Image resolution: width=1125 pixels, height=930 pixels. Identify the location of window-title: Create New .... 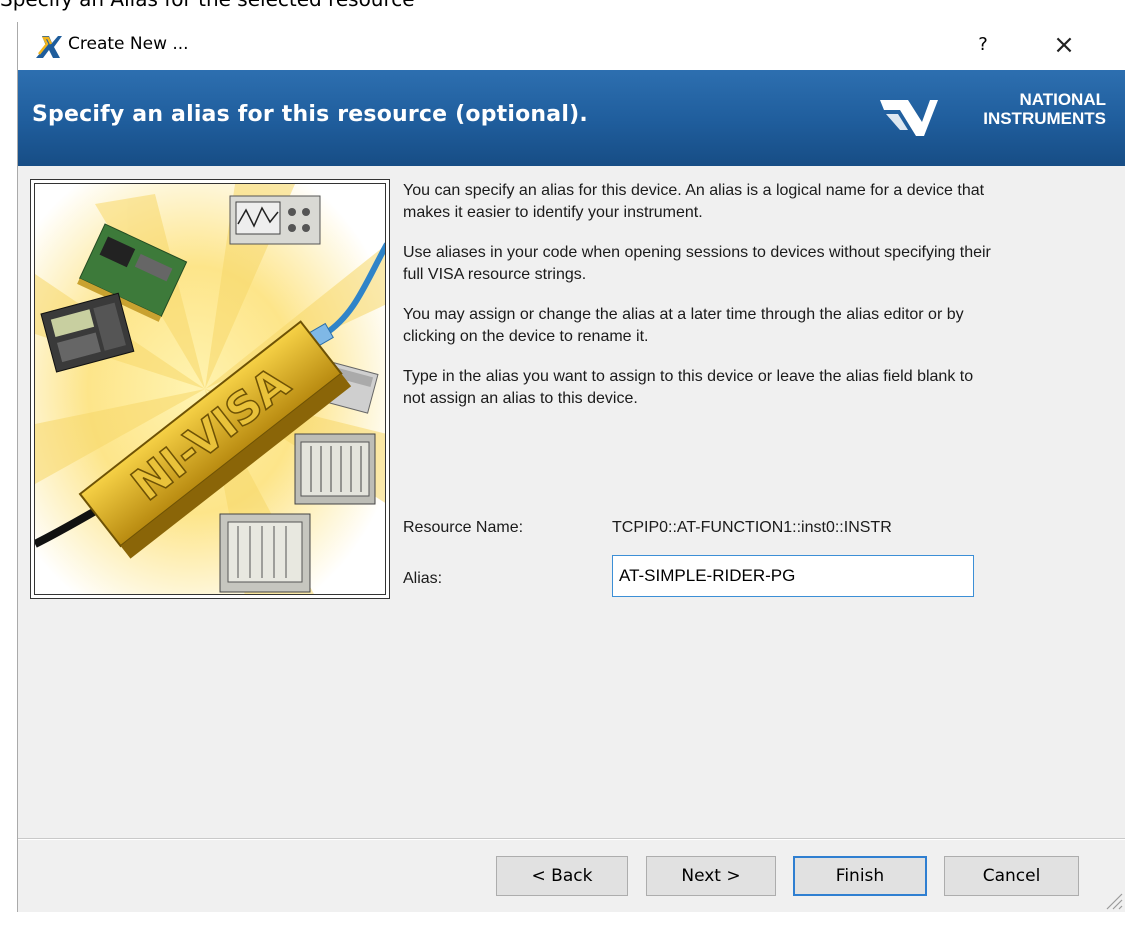
(128, 44).